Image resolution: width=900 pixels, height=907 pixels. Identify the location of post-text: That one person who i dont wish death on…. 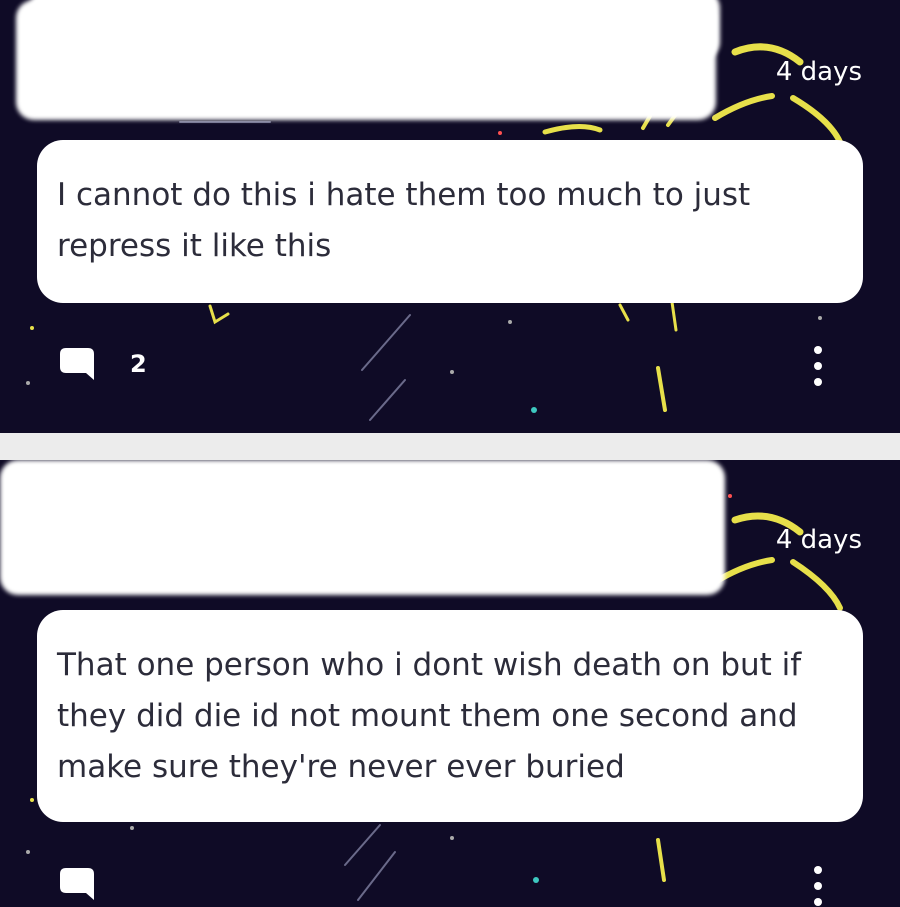
(429, 716).